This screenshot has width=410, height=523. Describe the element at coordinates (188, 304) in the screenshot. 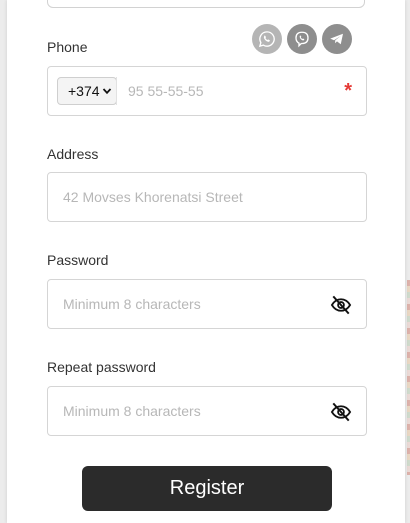

I see `password-input` at that location.